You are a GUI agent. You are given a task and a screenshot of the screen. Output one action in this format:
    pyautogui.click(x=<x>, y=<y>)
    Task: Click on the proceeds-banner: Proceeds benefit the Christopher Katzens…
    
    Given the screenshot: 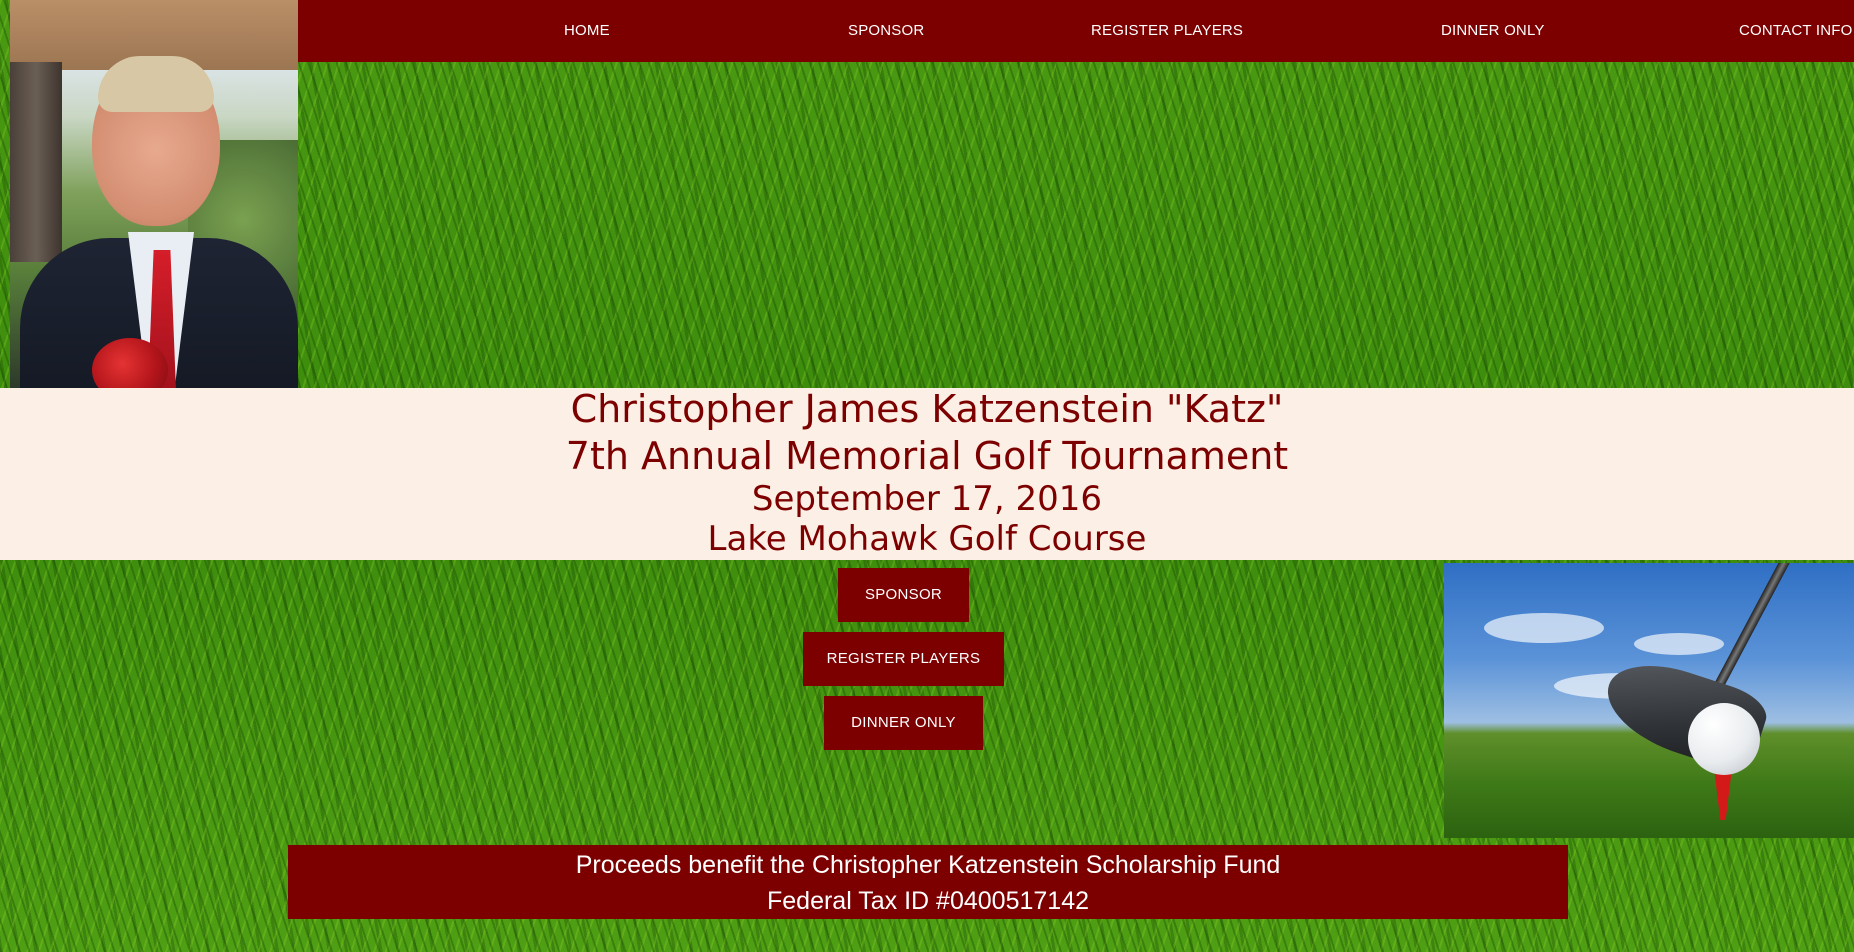 What is the action you would take?
    pyautogui.click(x=928, y=882)
    